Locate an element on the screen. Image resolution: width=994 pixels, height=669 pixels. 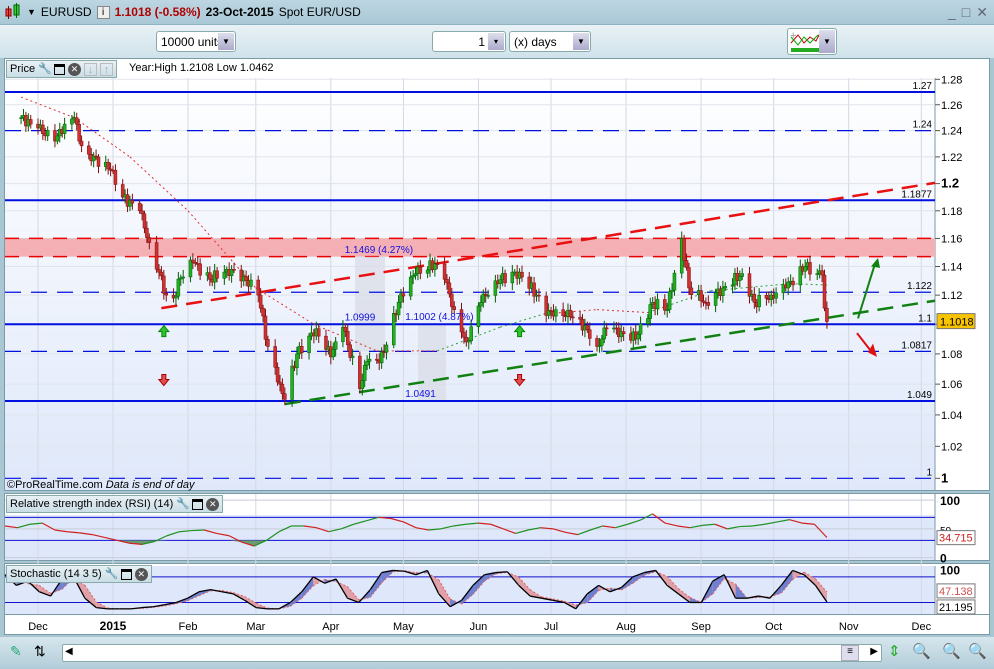
symbol-label: EURUSD is located at coordinates (66, 12).